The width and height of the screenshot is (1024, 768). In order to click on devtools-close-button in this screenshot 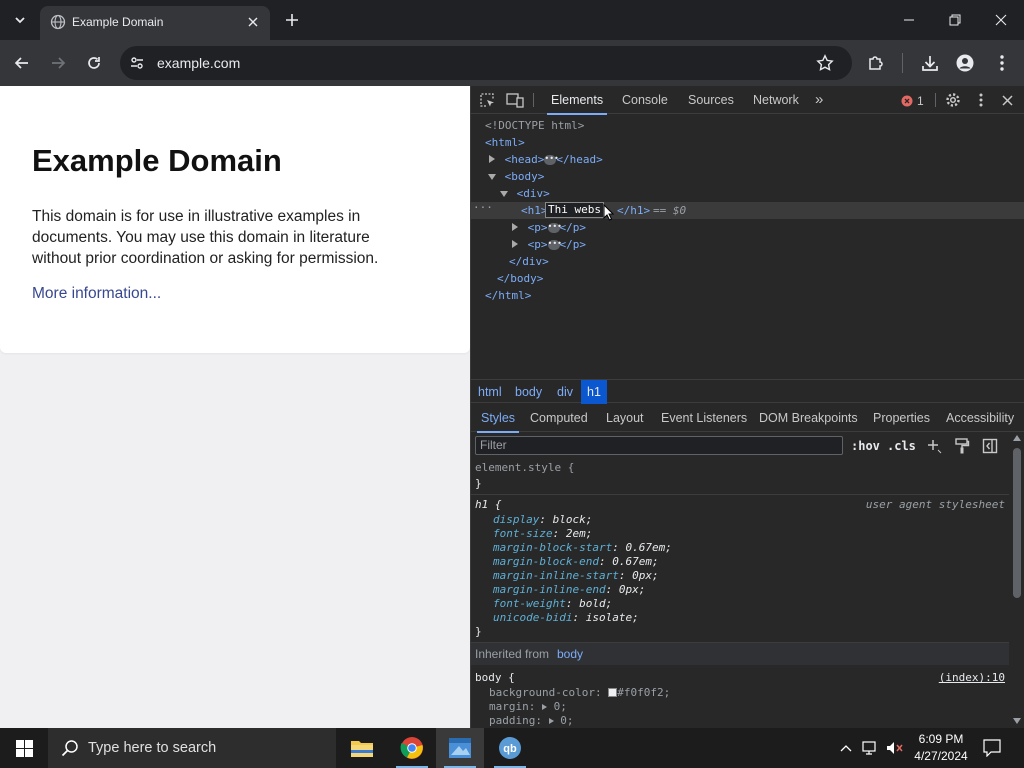, I will do `click(1007, 100)`.